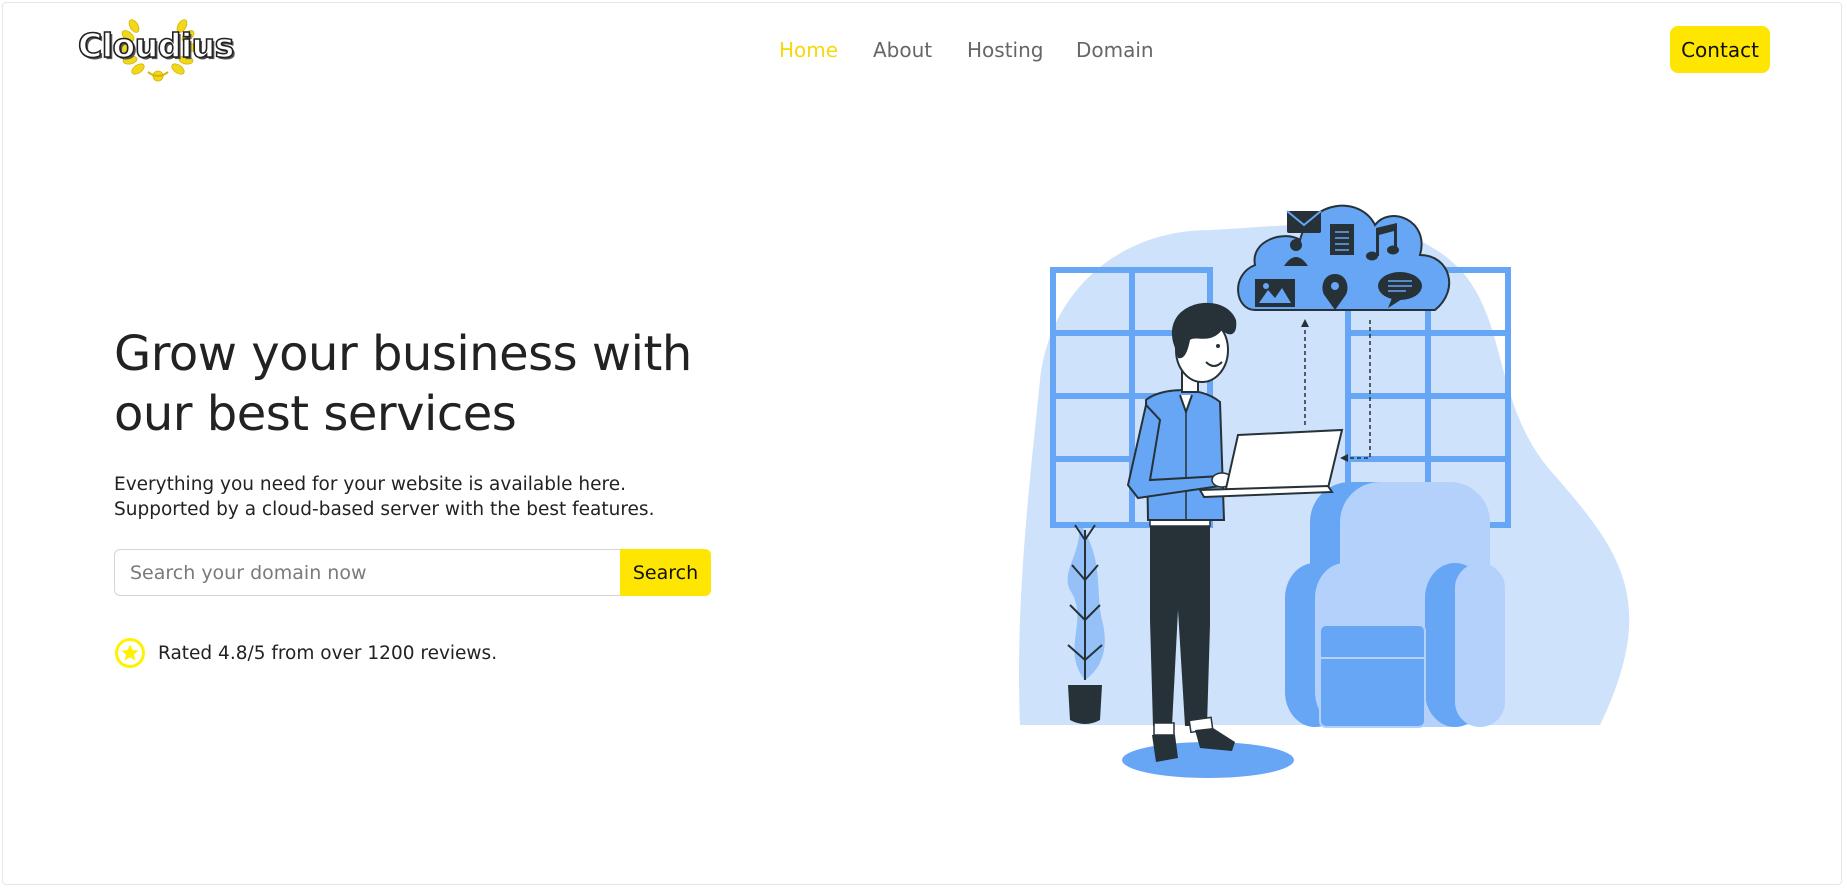 The width and height of the screenshot is (1847, 889). What do you see at coordinates (1005, 50) in the screenshot?
I see `nav-link-hosting: Hosting` at bounding box center [1005, 50].